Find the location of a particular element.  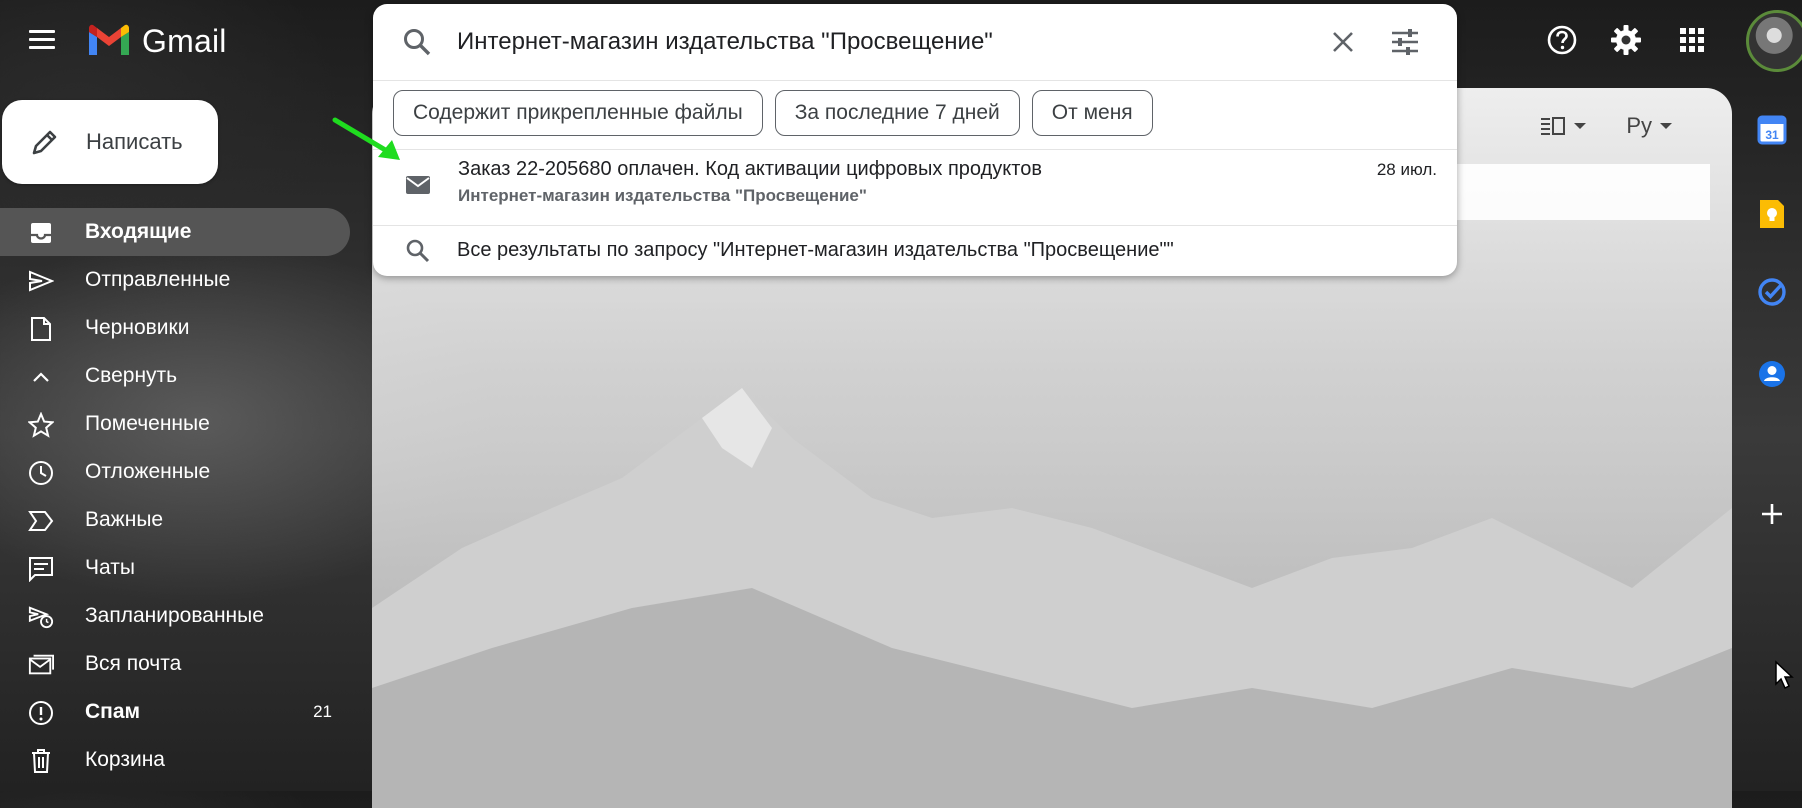

sidebar-item-label: Спам is located at coordinates (113, 711).